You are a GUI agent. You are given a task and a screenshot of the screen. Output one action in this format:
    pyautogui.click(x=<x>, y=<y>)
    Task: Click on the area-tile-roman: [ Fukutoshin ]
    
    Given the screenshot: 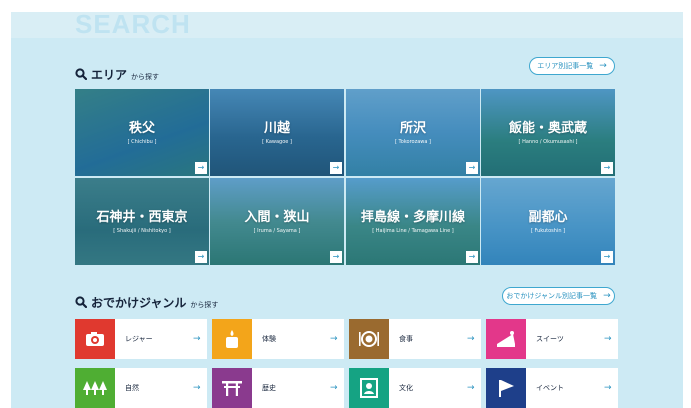 What is the action you would take?
    pyautogui.click(x=548, y=230)
    